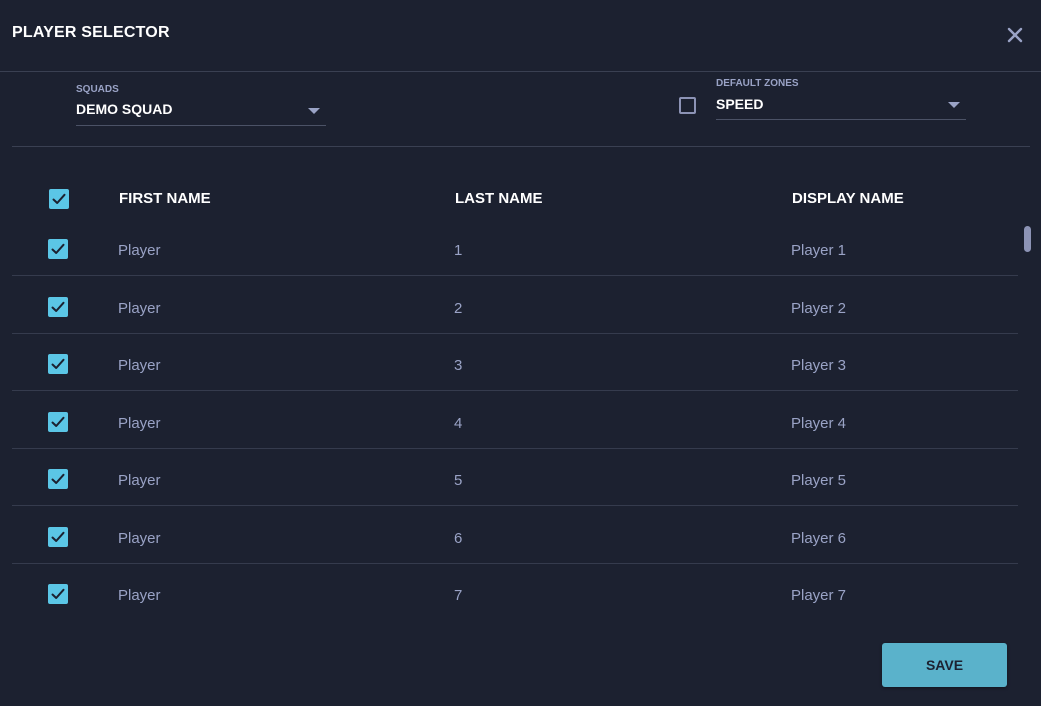  What do you see at coordinates (499, 198) in the screenshot?
I see `column-header-last-name: LAST NAME` at bounding box center [499, 198].